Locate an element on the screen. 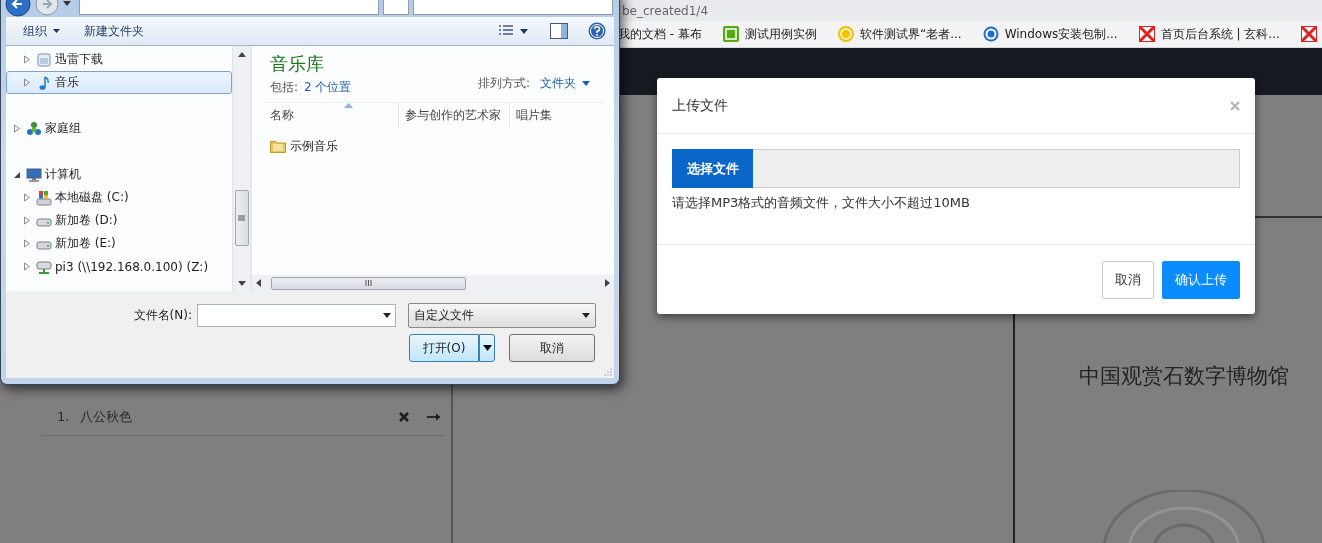  file-picker-field: 选择文件 is located at coordinates (956, 168).